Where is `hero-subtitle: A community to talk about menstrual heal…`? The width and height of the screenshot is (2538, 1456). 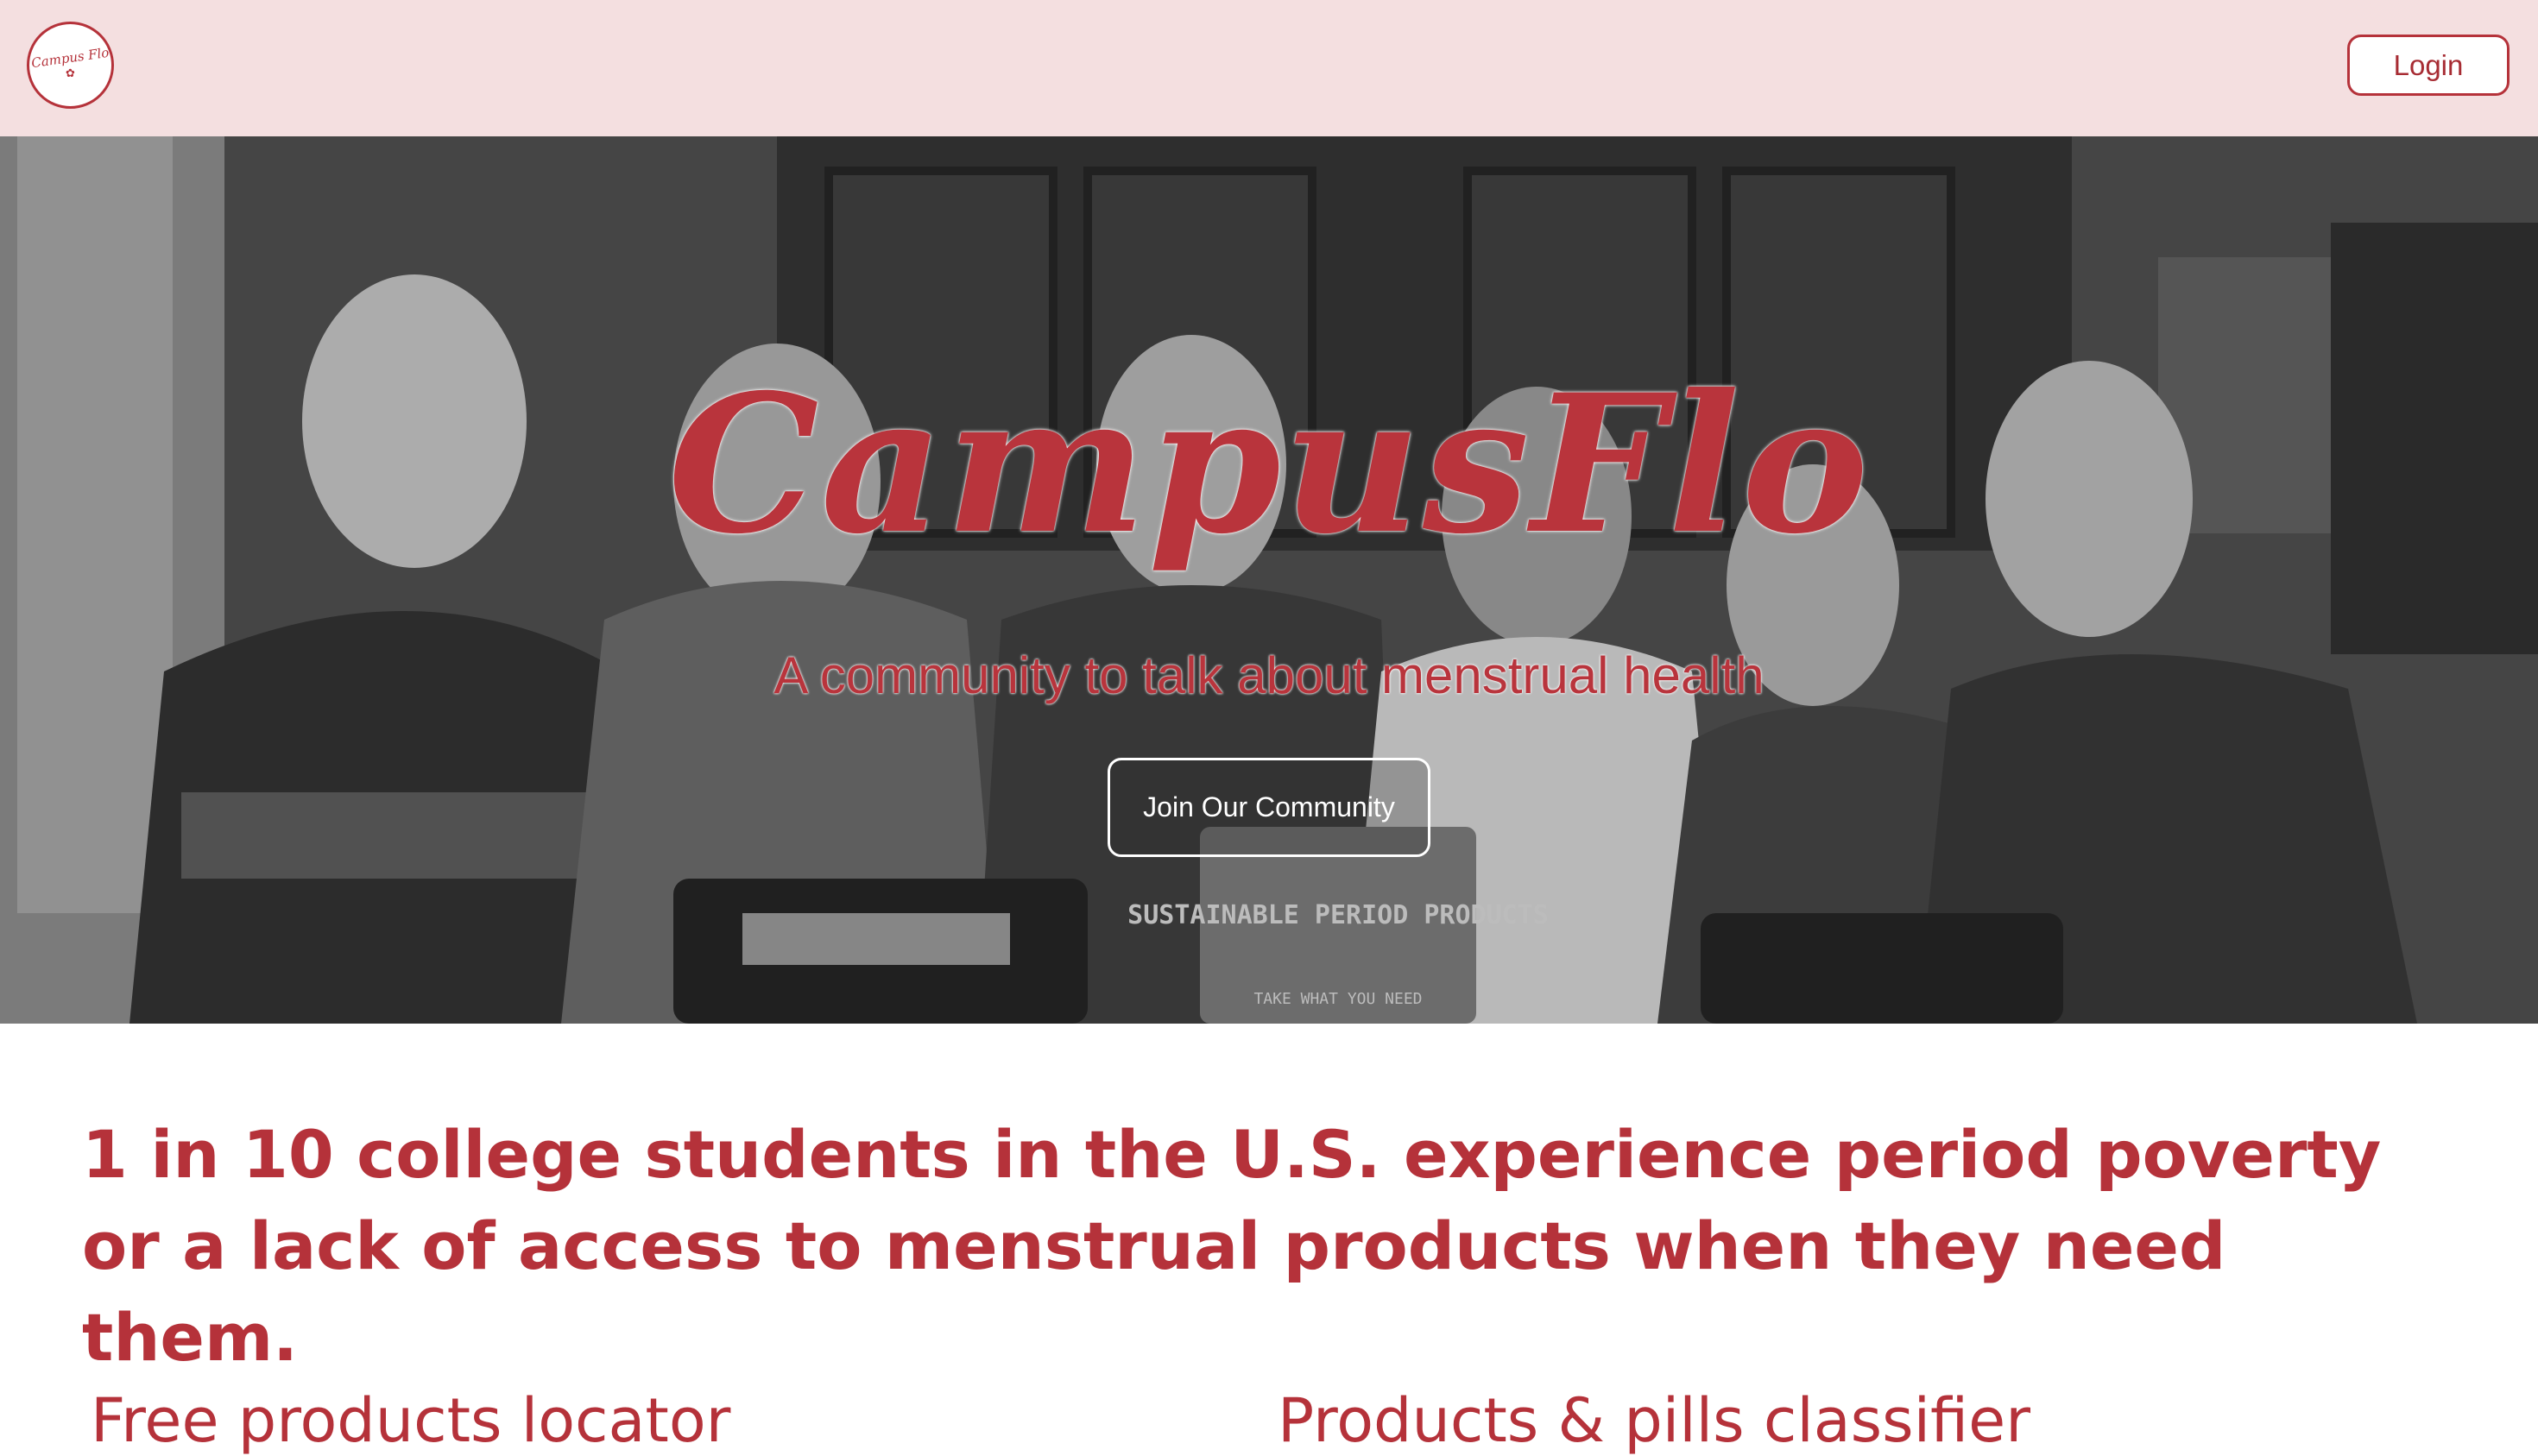 hero-subtitle: A community to talk about menstrual heal… is located at coordinates (1269, 675).